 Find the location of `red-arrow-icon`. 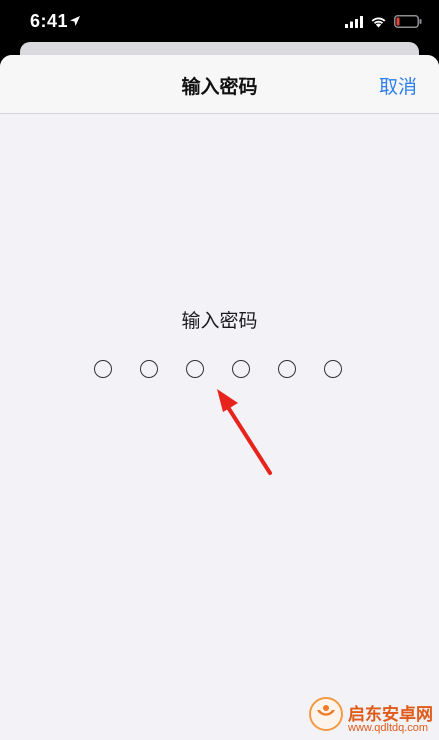

red-arrow-icon is located at coordinates (244, 432).